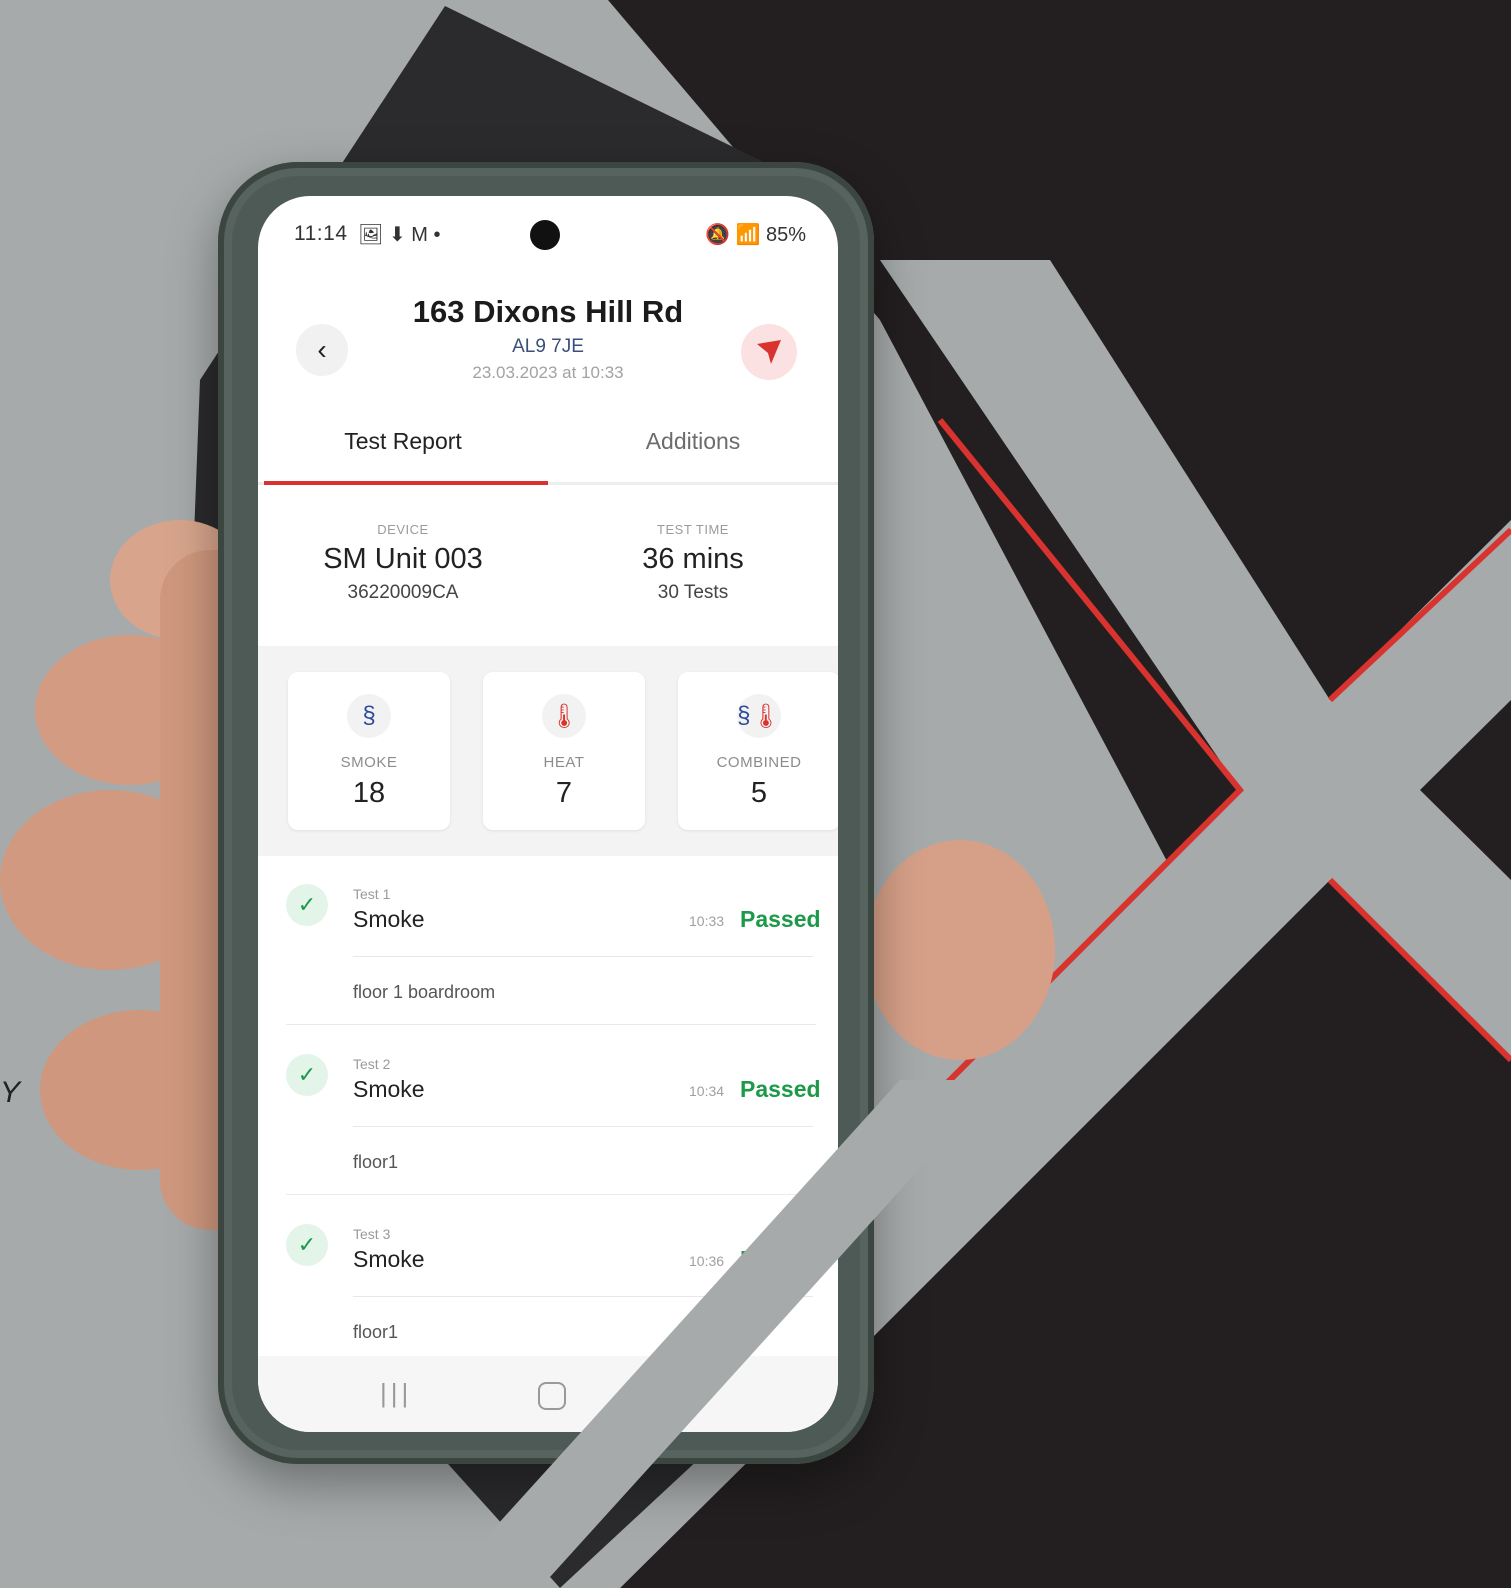  I want to click on android-nav-bar: |||, so click(548, 1394).